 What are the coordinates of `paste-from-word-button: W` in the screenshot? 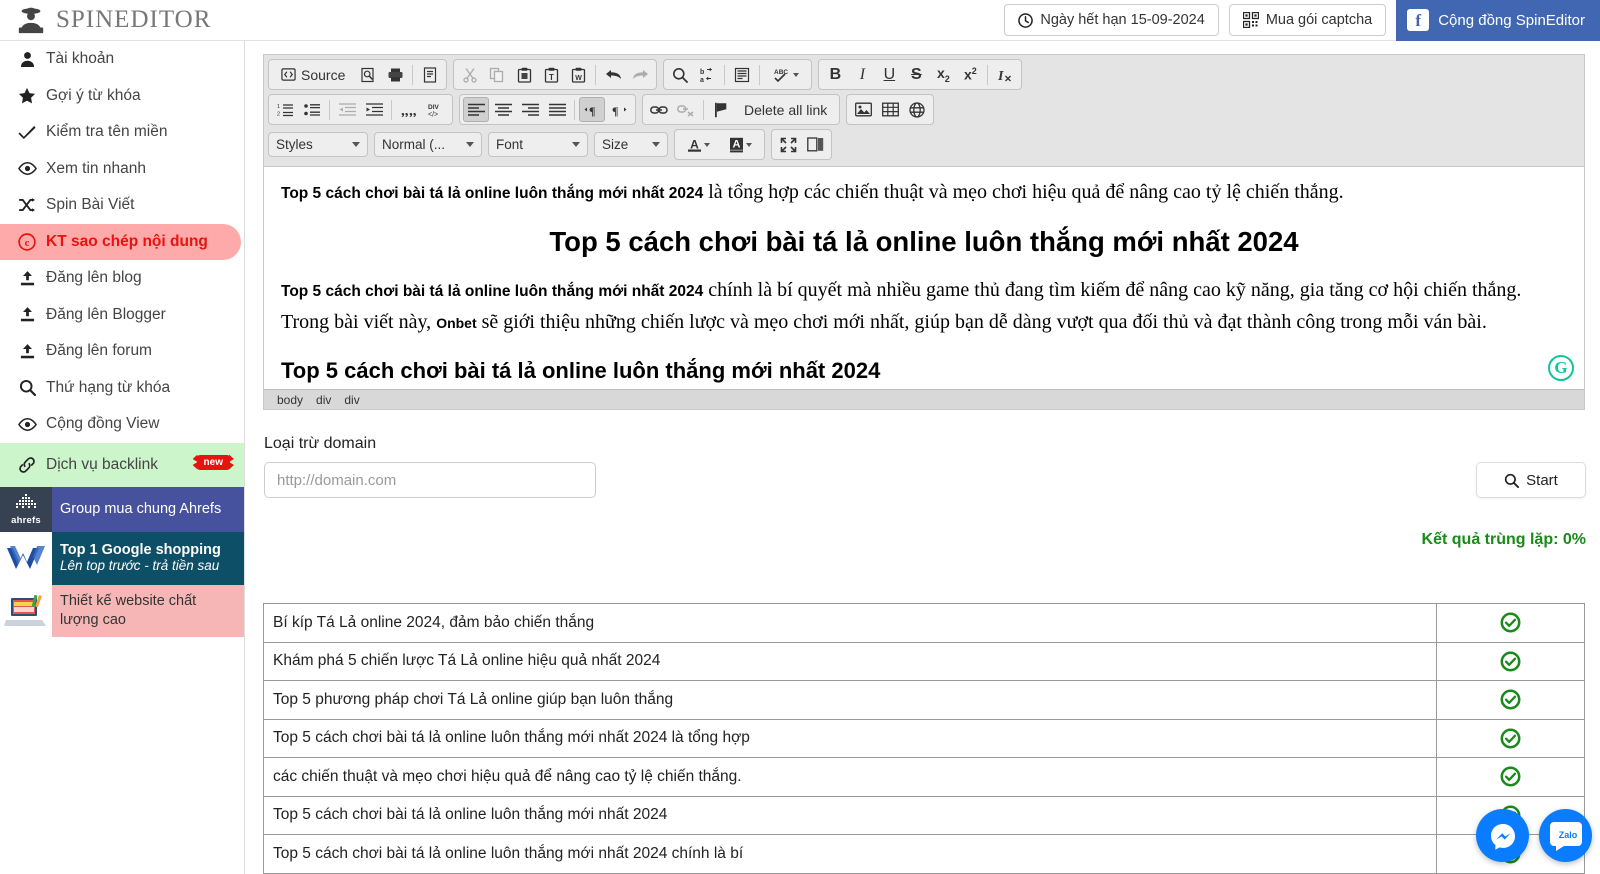 It's located at (578, 74).